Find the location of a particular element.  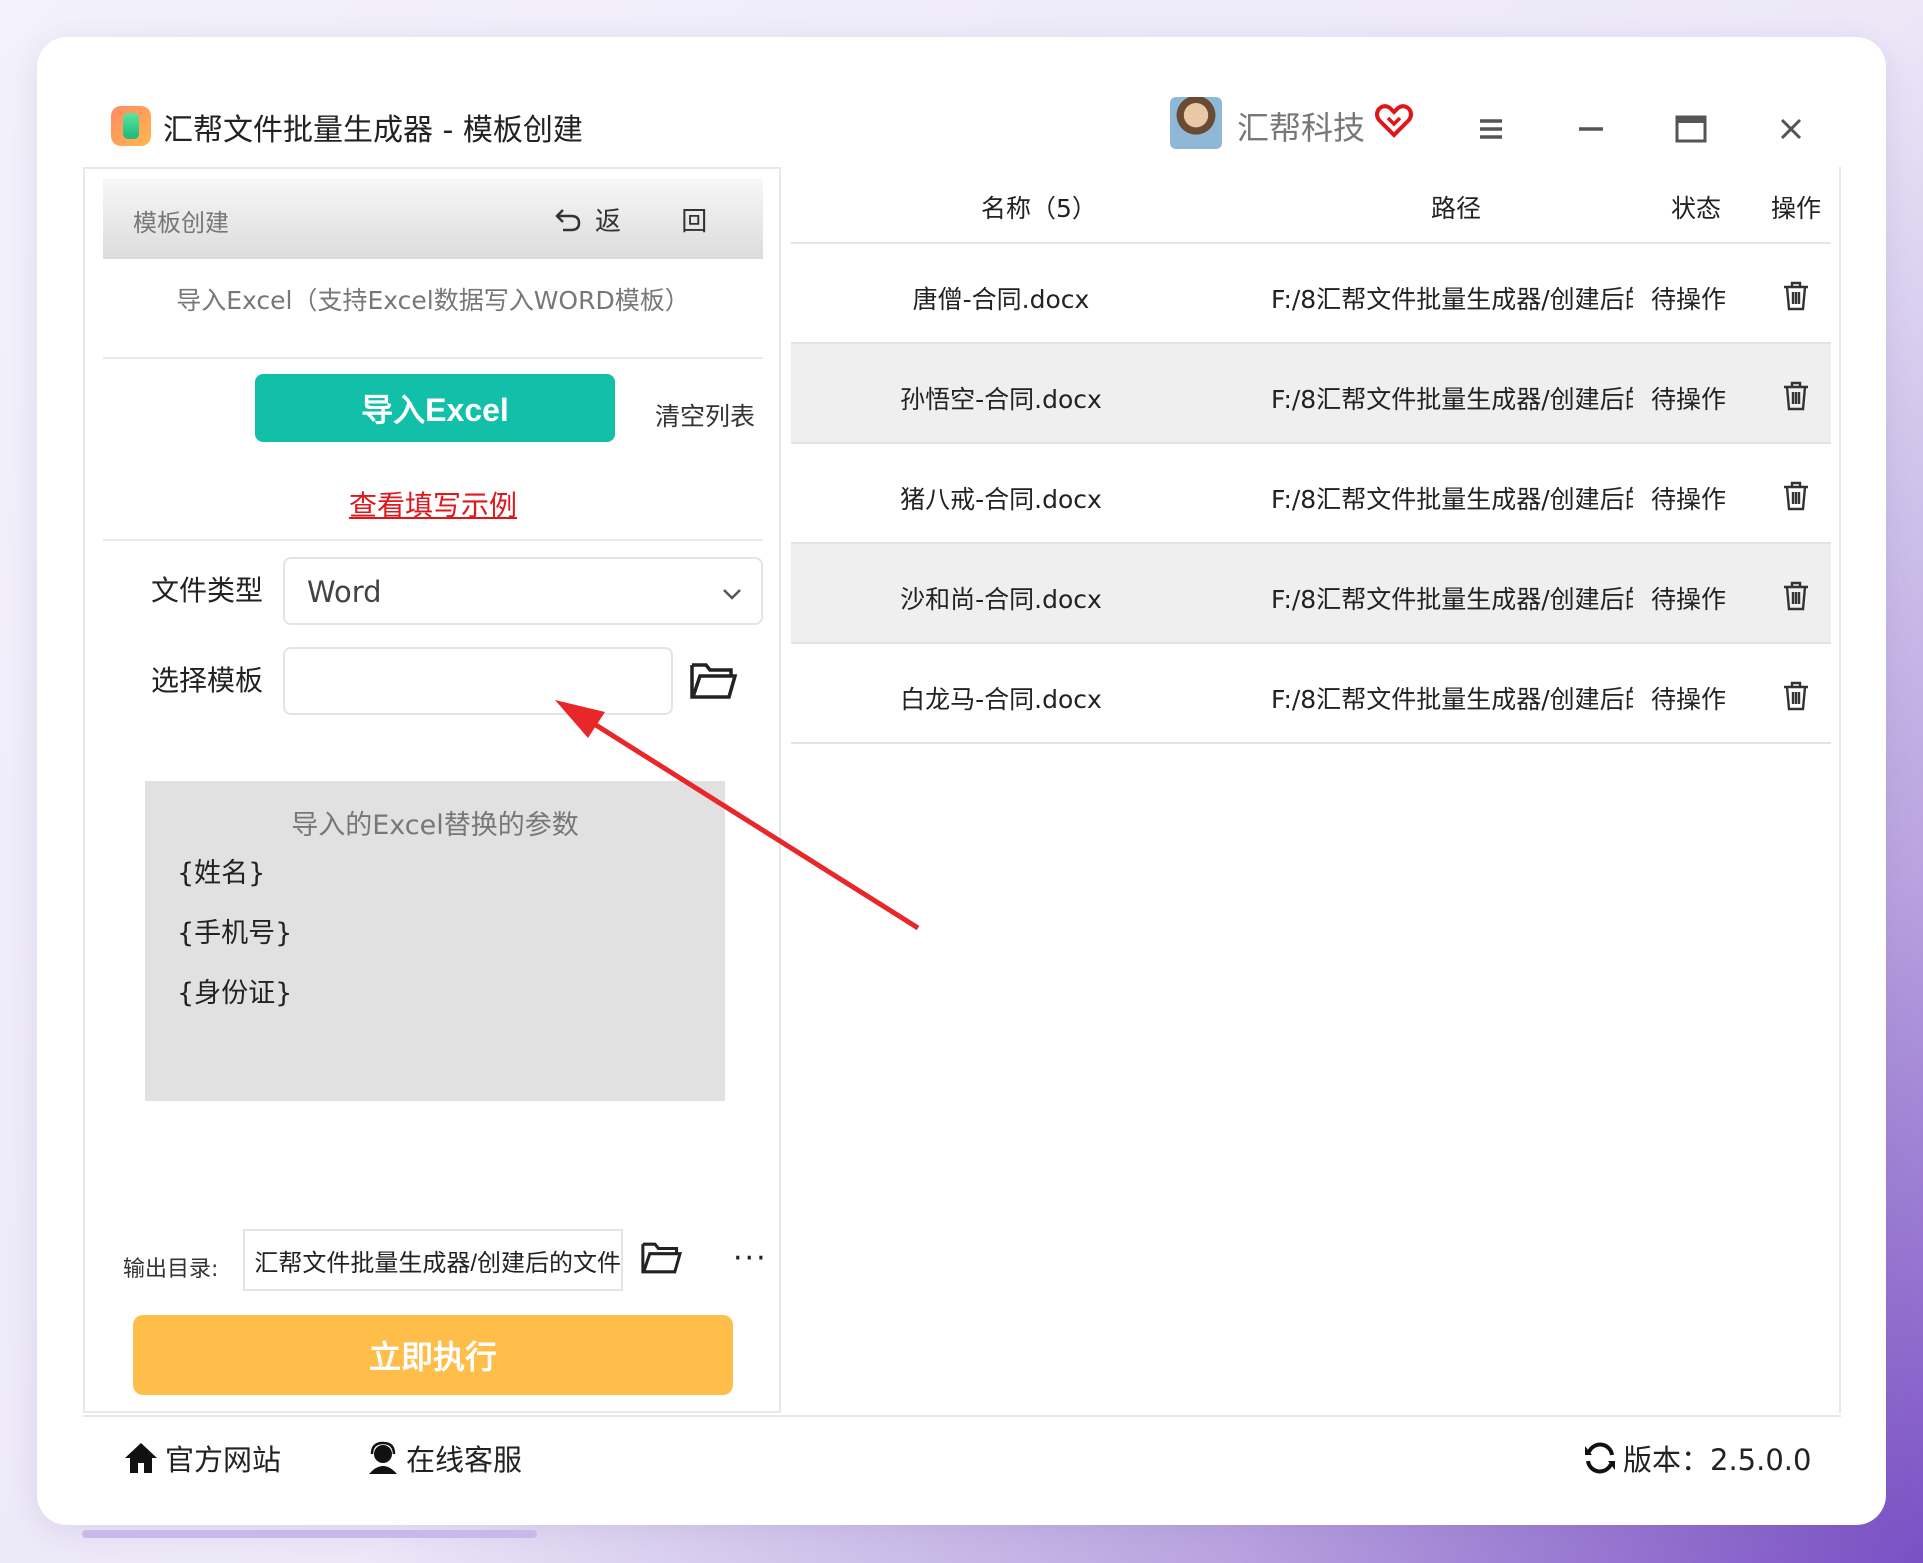

close-icon is located at coordinates (1791, 129).